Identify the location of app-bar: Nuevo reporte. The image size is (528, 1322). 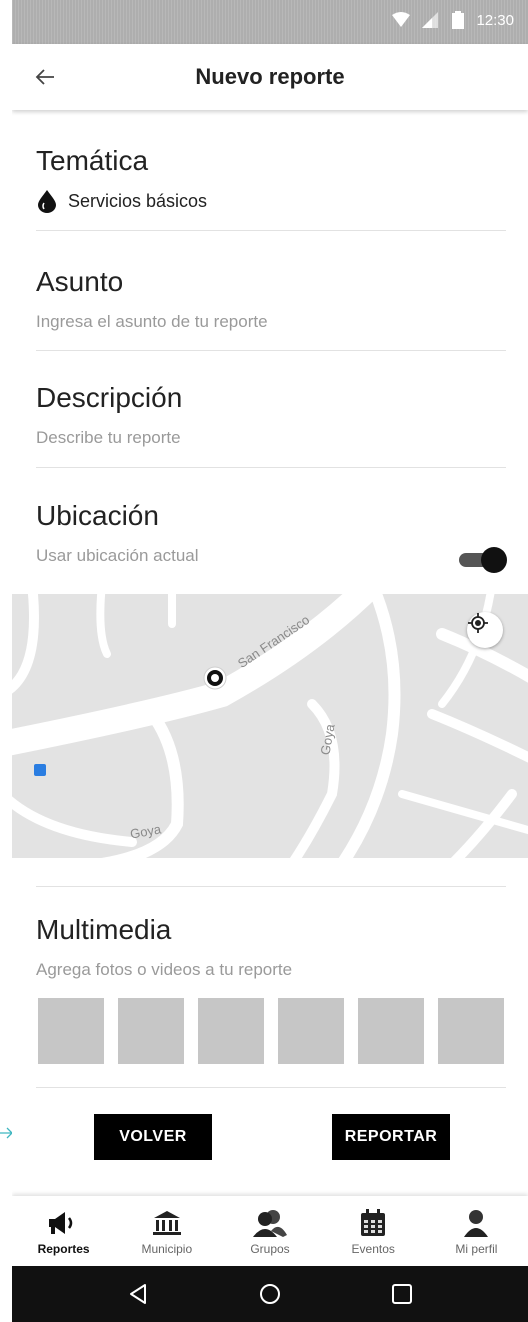
(270, 77).